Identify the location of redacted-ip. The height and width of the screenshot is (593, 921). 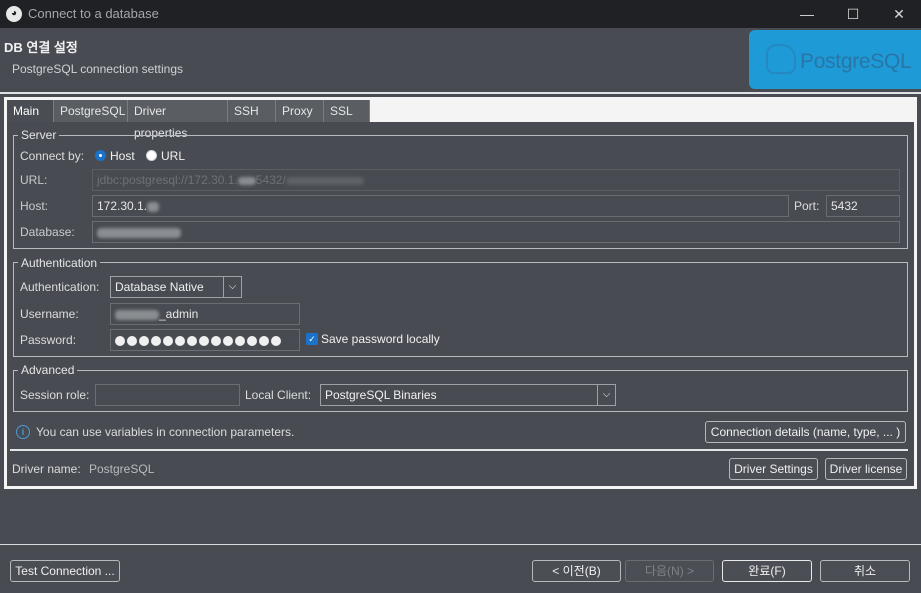
(246, 180).